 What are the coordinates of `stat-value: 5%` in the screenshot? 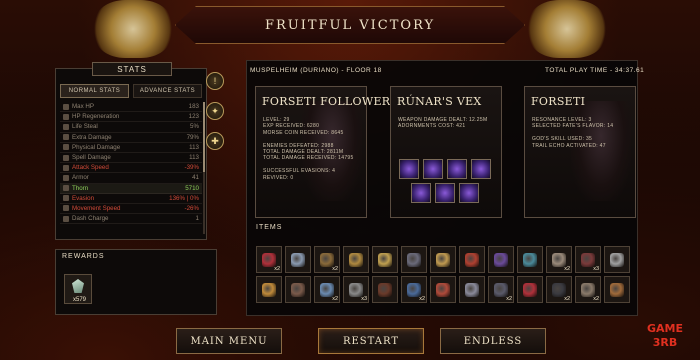 It's located at (194, 127).